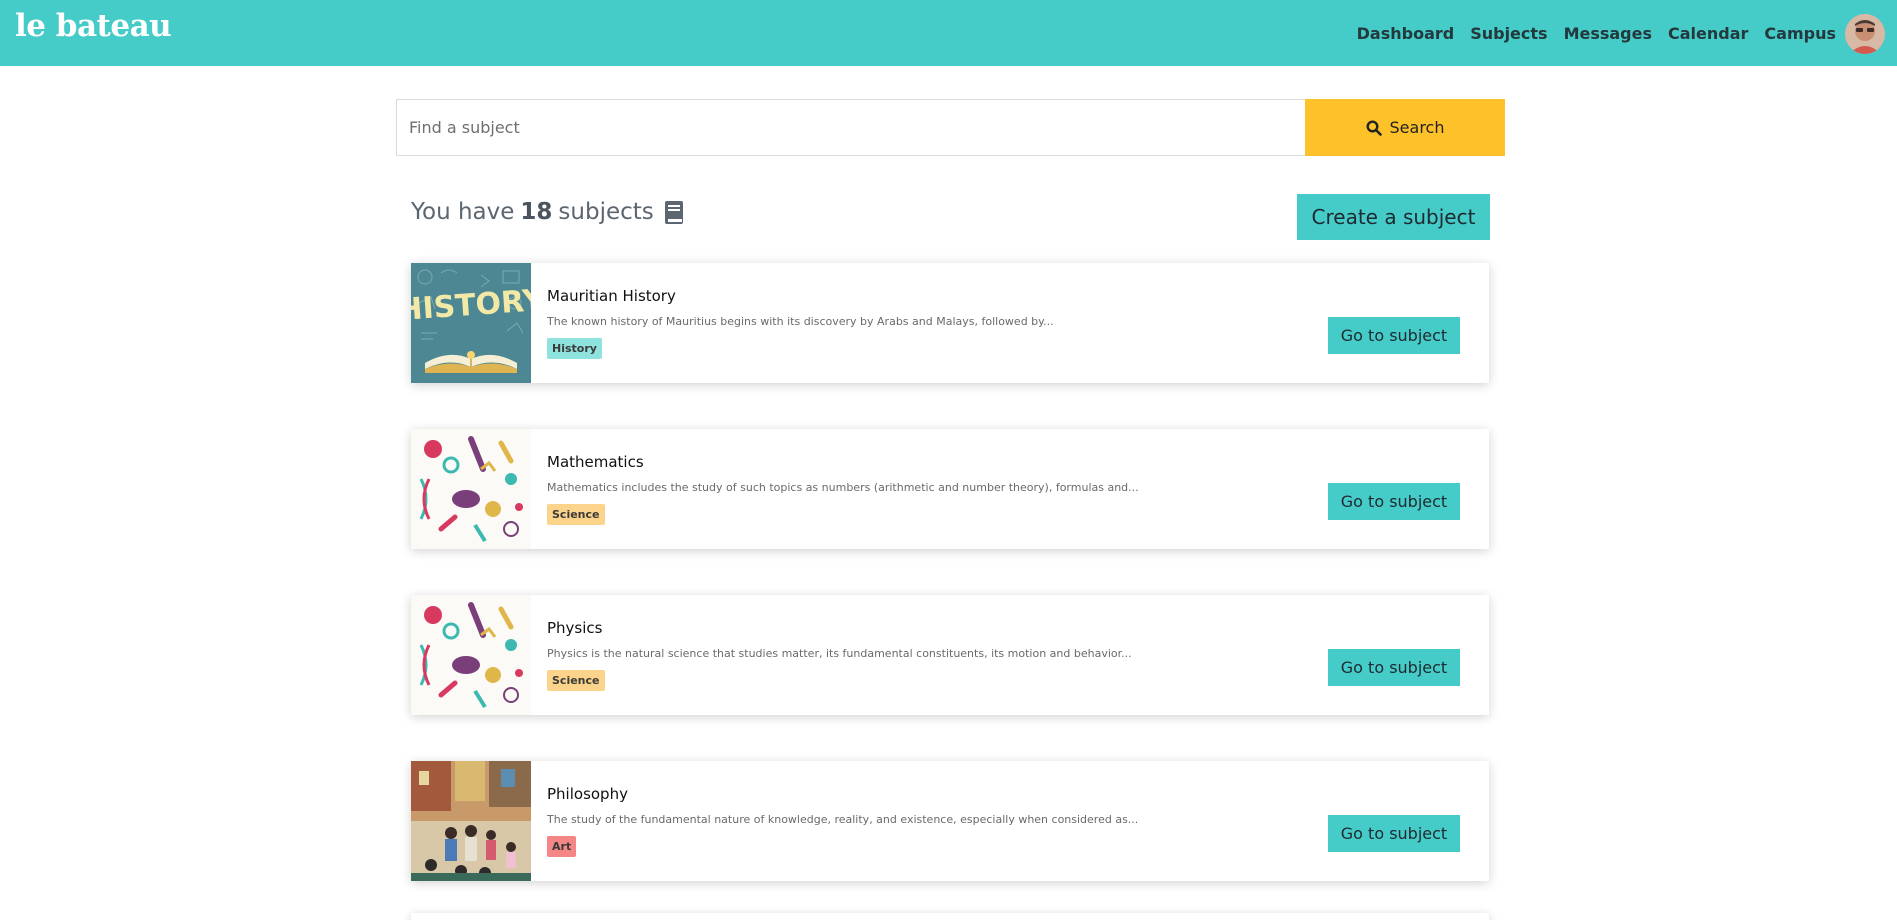  What do you see at coordinates (611, 296) in the screenshot?
I see `subject-title: Mauritian History` at bounding box center [611, 296].